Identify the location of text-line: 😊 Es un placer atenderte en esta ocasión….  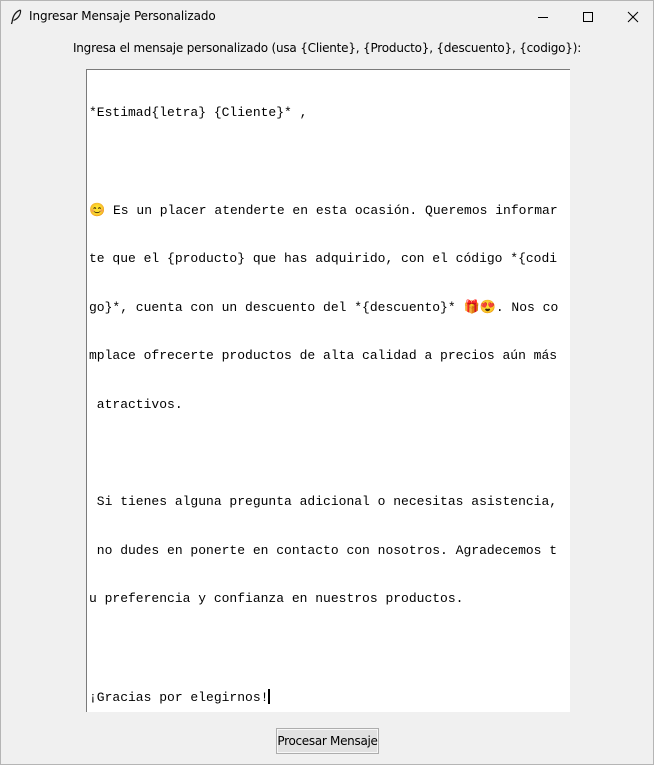
(323, 210).